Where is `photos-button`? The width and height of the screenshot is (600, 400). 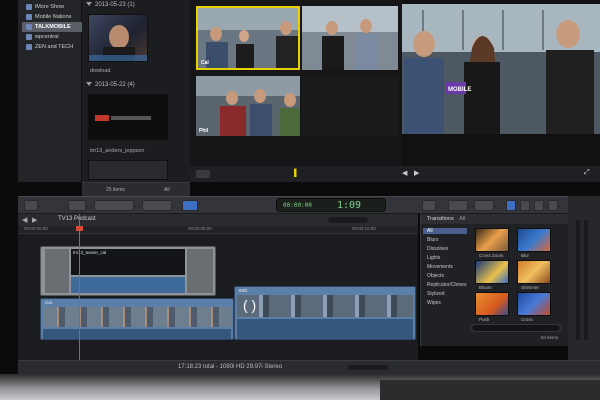 photos-button is located at coordinates (484, 205).